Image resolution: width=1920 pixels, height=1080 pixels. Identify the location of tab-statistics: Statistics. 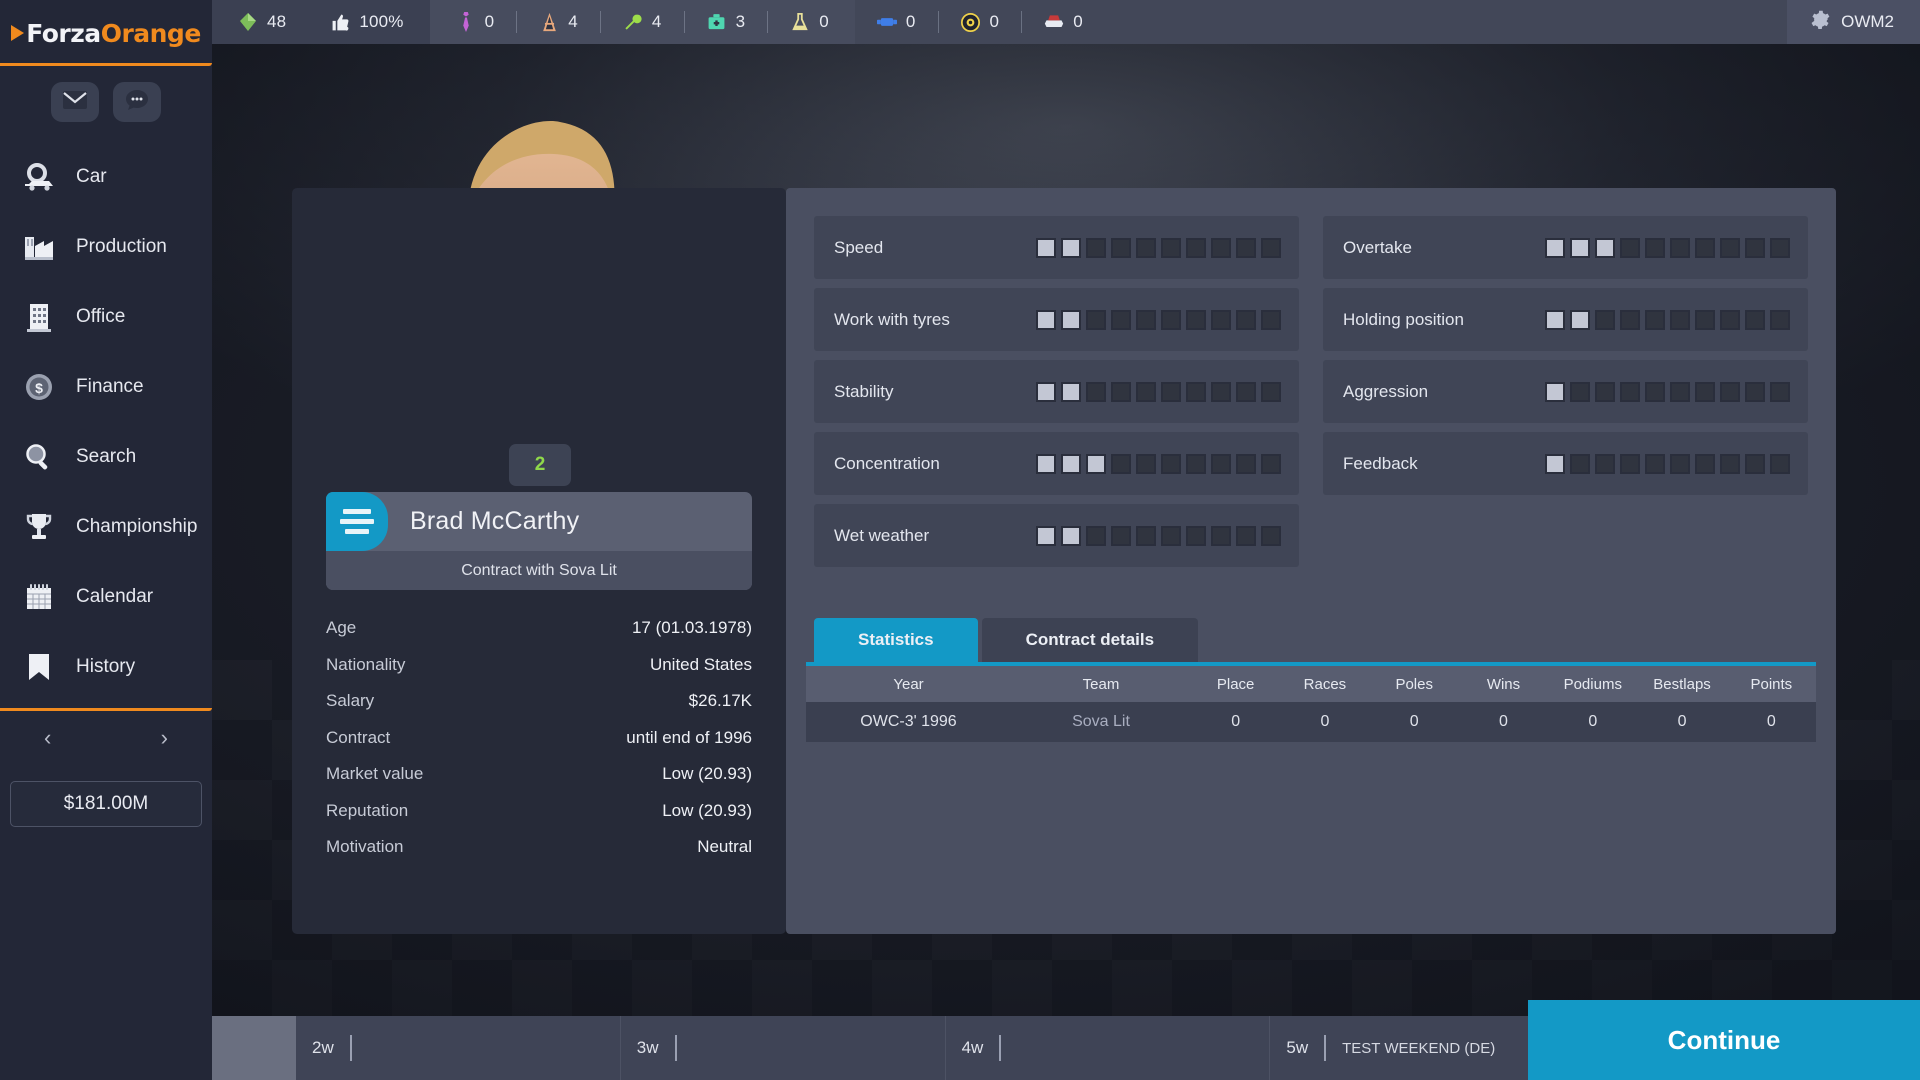
(896, 640).